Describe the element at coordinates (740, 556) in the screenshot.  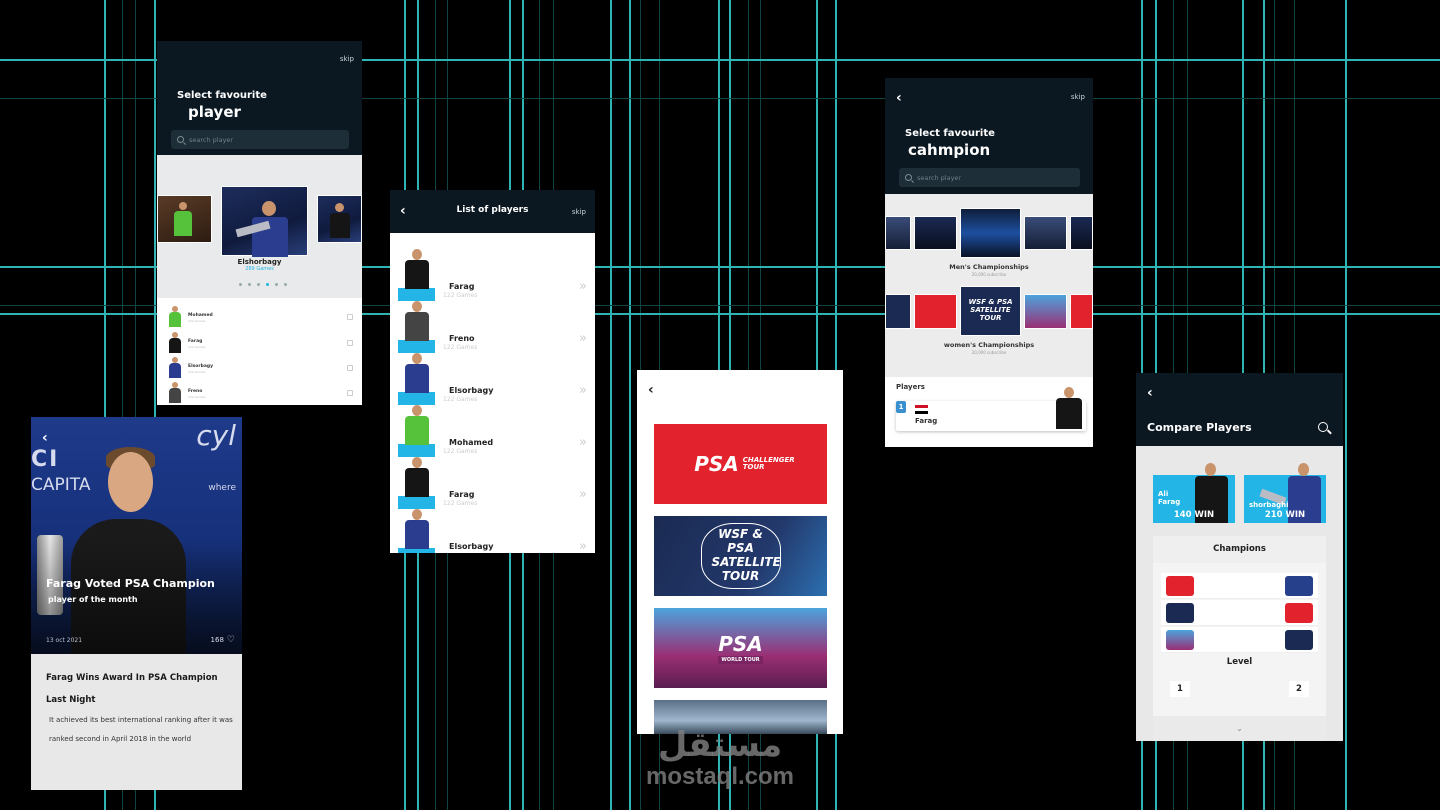
I see `tour-banner-satellite: WSF & PSA SATELLITE TOUR` at that location.